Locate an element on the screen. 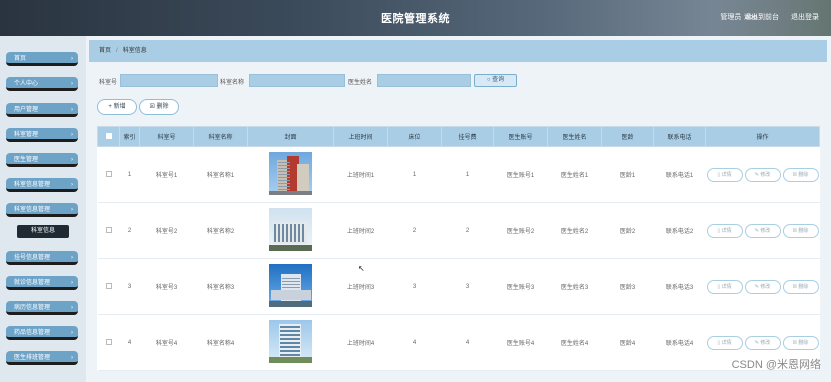 The height and width of the screenshot is (382, 831). sidebar-item-label: 医生管理 is located at coordinates (26, 160).